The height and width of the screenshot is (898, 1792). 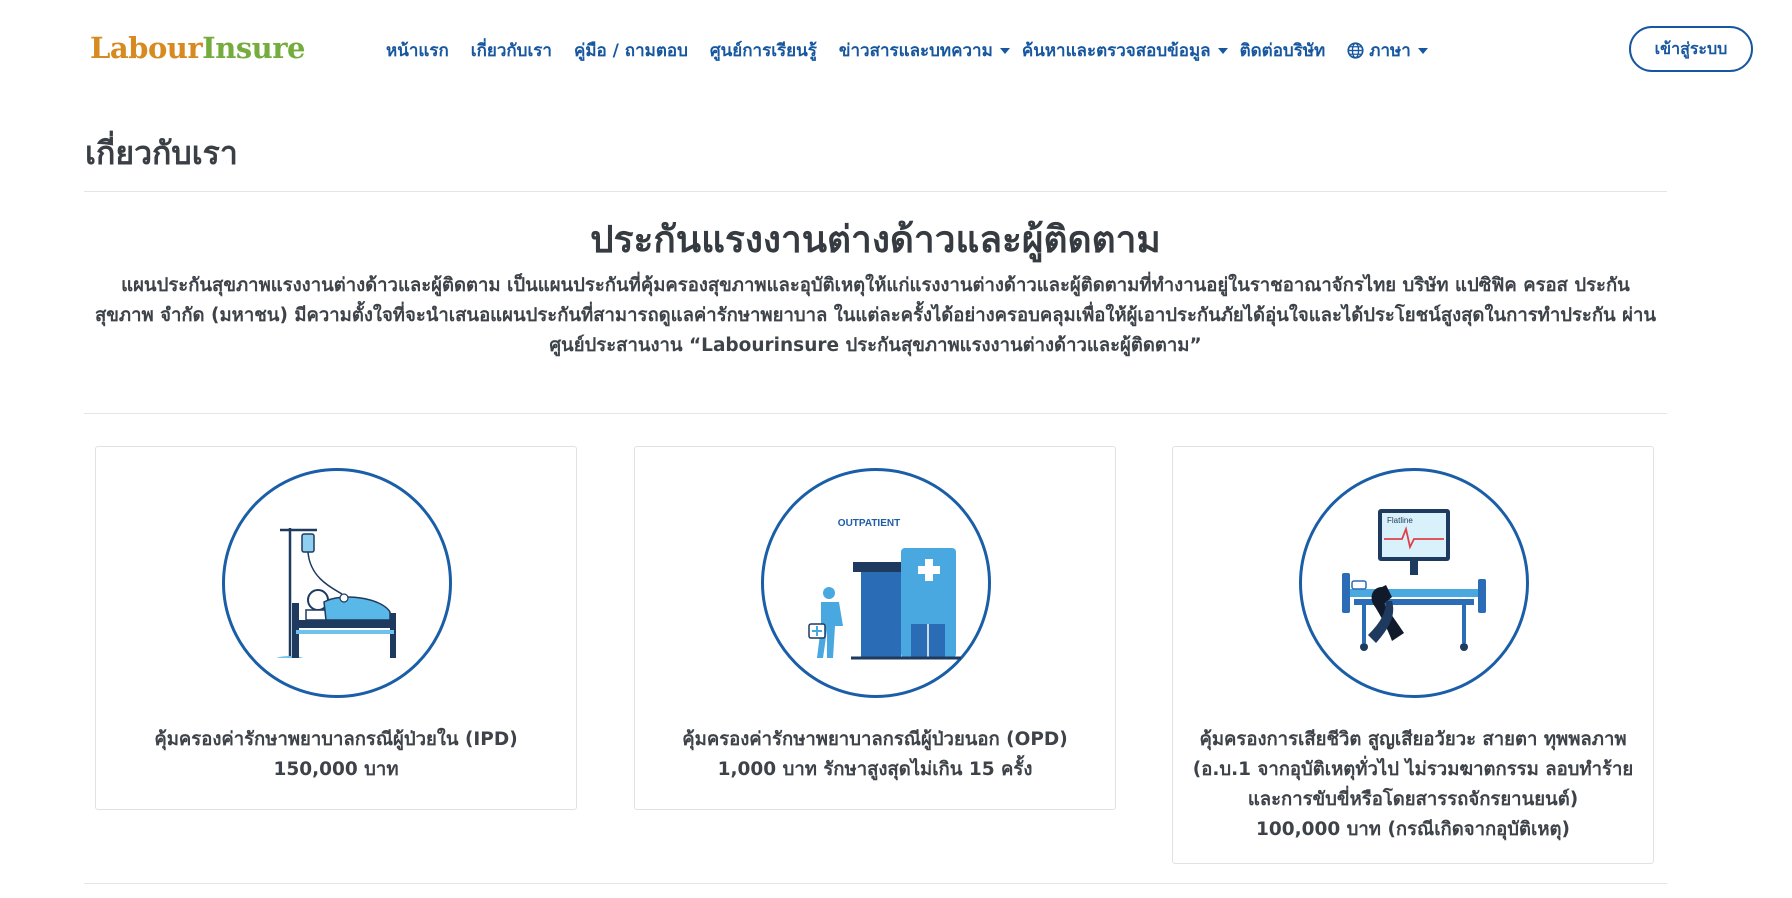 What do you see at coordinates (1400, 520) in the screenshot?
I see `flatline-icon-text: Flatline` at bounding box center [1400, 520].